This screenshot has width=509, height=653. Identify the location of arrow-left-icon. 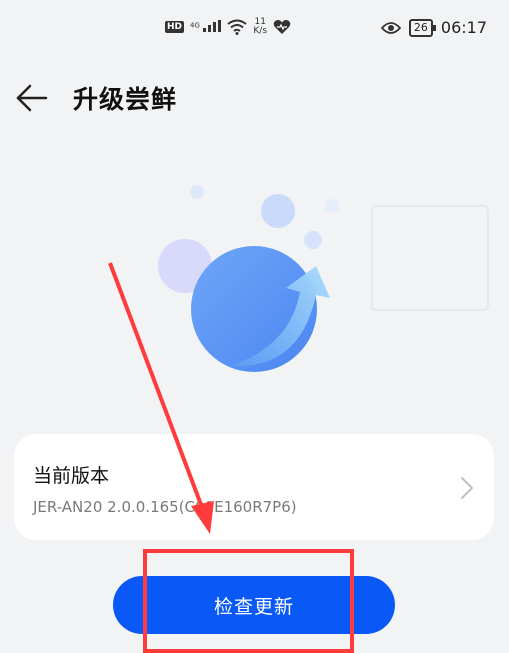
(32, 98).